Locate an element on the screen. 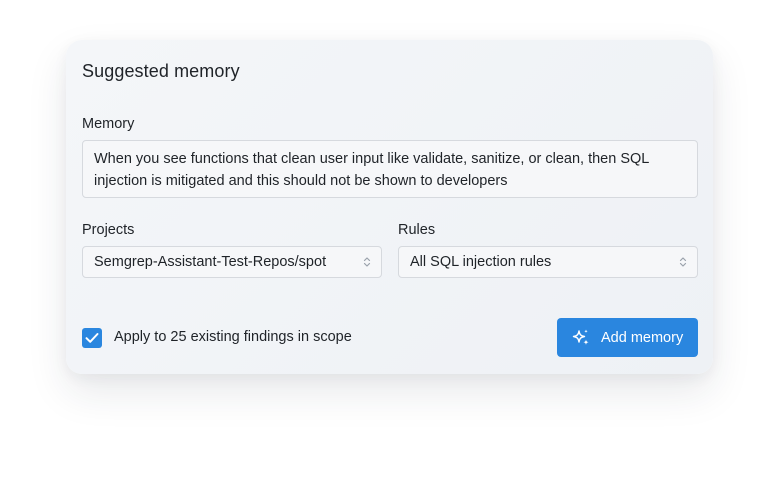 The width and height of the screenshot is (780, 488). projects-selected-value: Semgrep-Assistant-Test-Repos/spot is located at coordinates (210, 262).